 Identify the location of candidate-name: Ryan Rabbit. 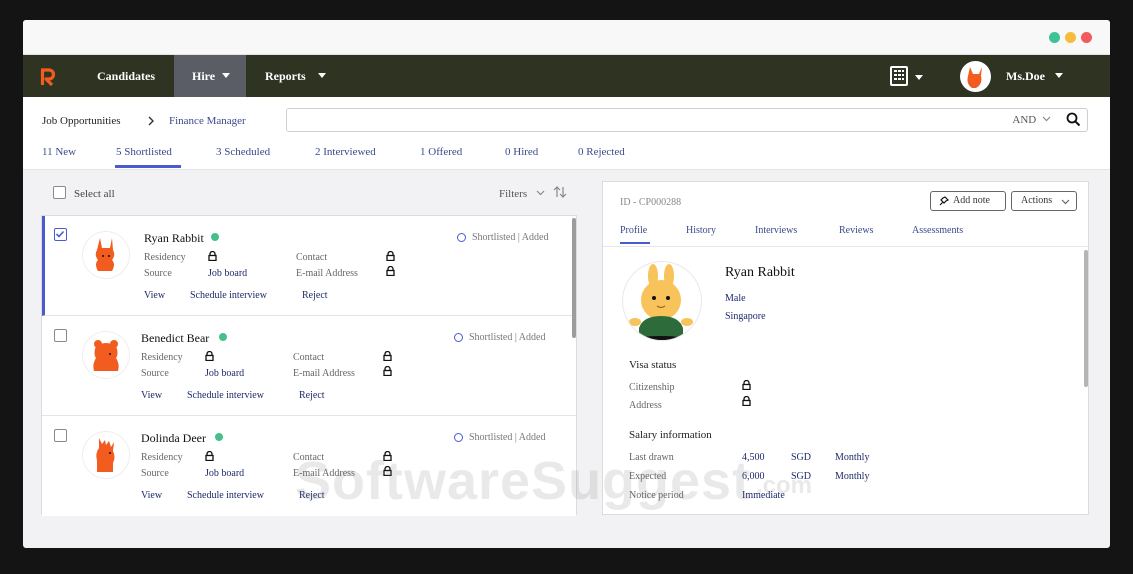
(174, 238).